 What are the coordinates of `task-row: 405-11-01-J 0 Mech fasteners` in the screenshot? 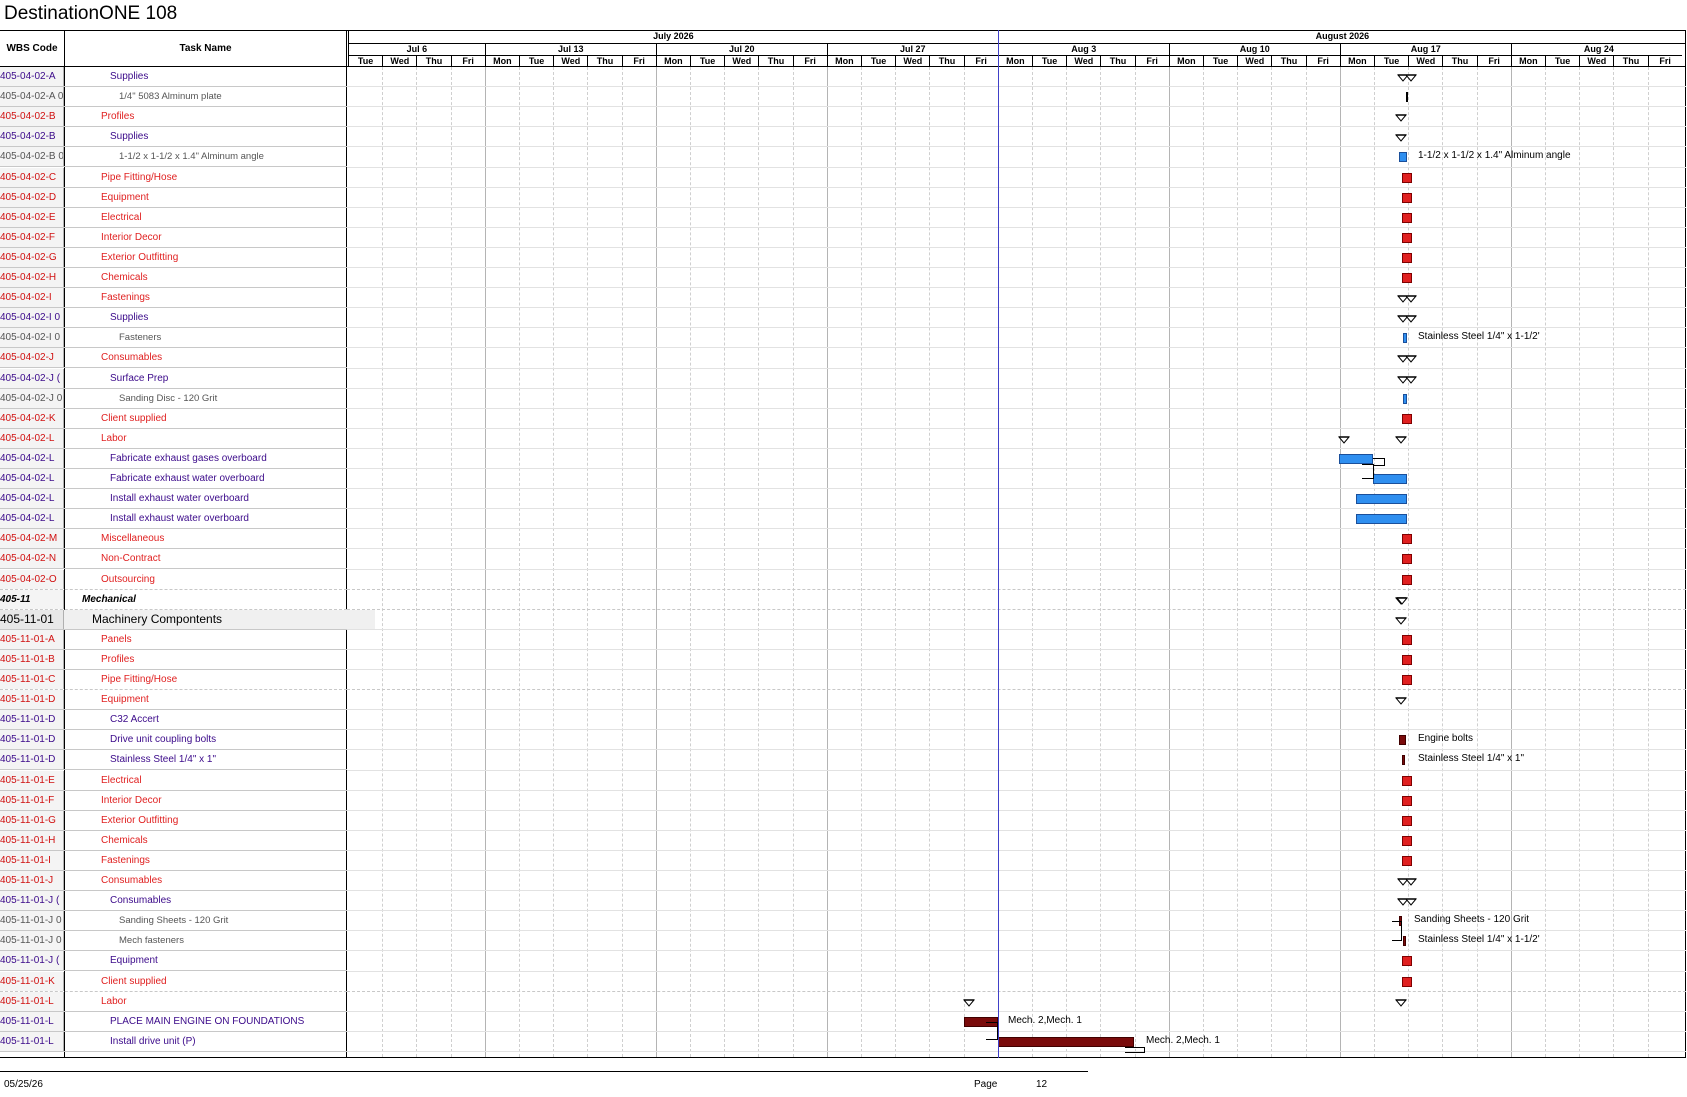 It's located at (173, 941).